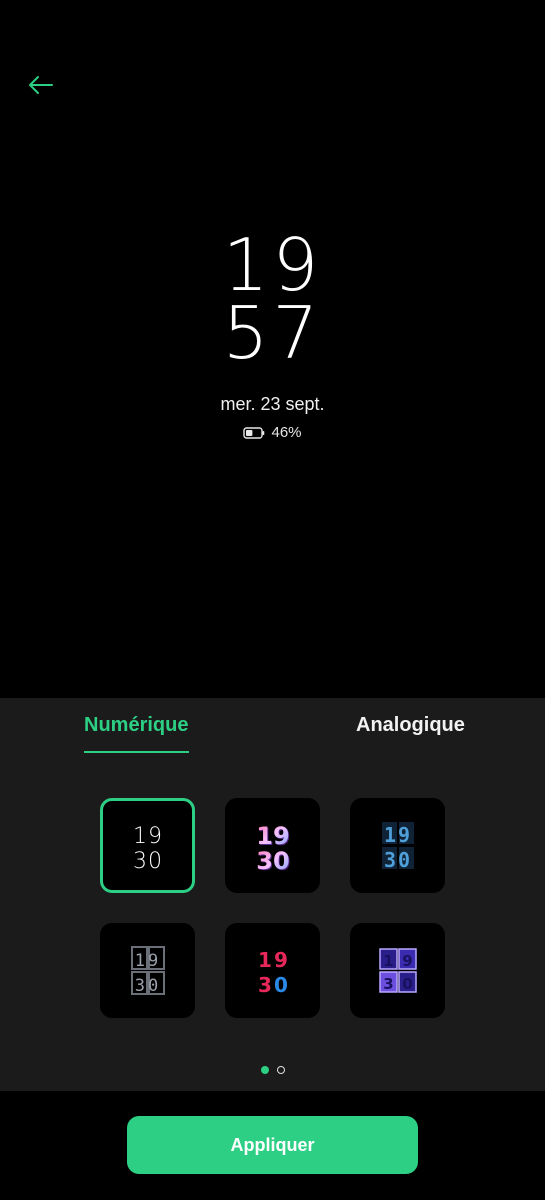 The image size is (545, 1200). What do you see at coordinates (272, 1070) in the screenshot?
I see `page-indicator` at bounding box center [272, 1070].